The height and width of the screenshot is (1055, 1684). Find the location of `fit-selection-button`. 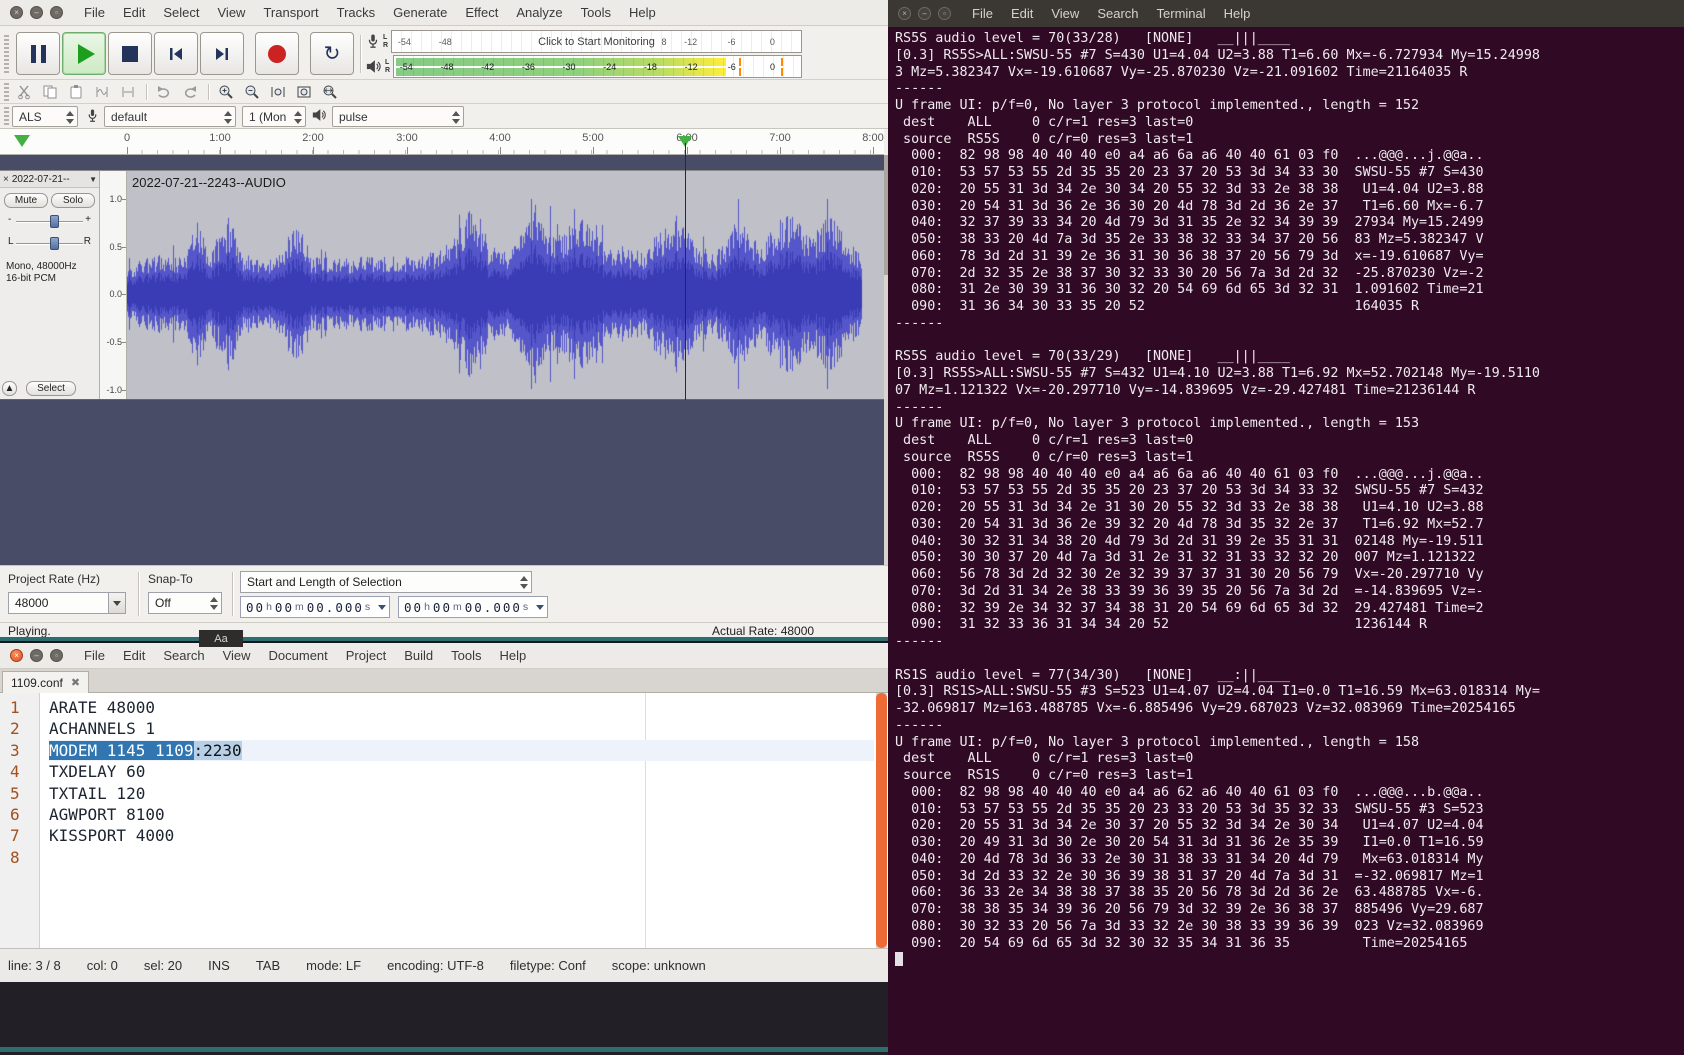

fit-selection-button is located at coordinates (278, 92).